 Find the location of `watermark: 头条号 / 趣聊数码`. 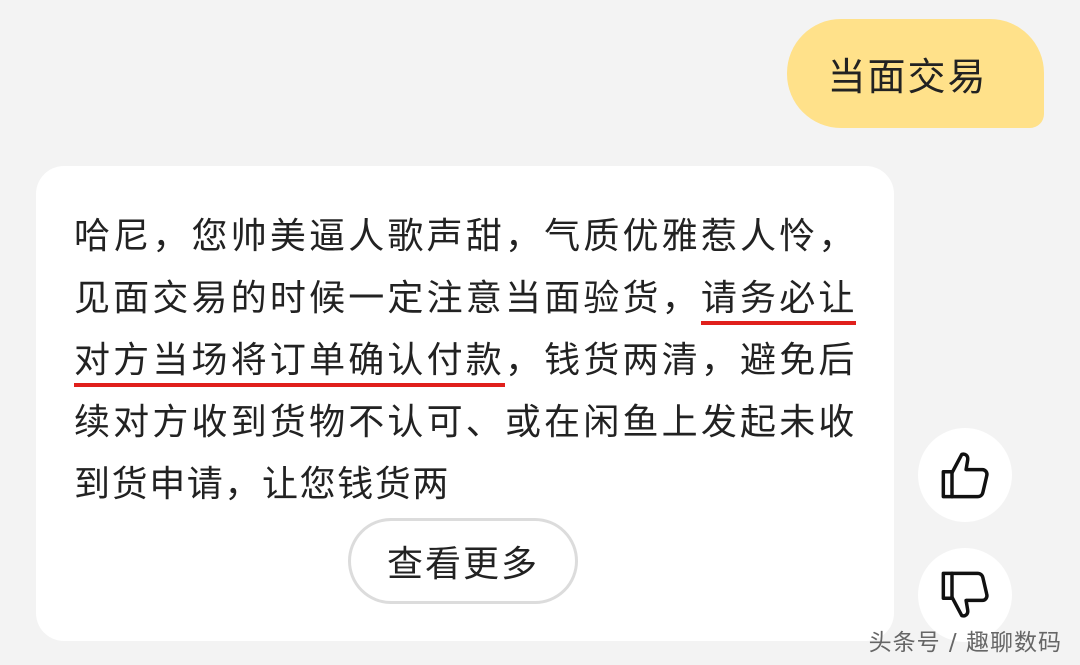

watermark: 头条号 / 趣聊数码 is located at coordinates (965, 643).